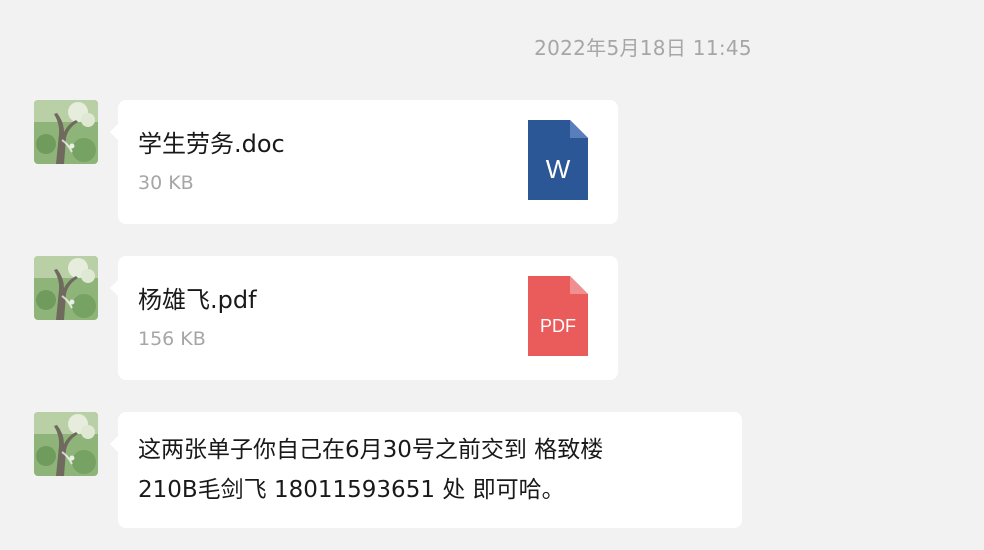  Describe the element at coordinates (166, 183) in the screenshot. I see `file-size: 30 KB` at that location.